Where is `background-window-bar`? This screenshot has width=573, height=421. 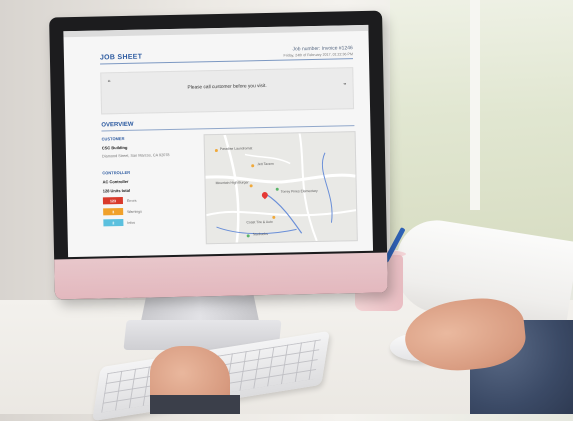 background-window-bar is located at coordinates (475, 105).